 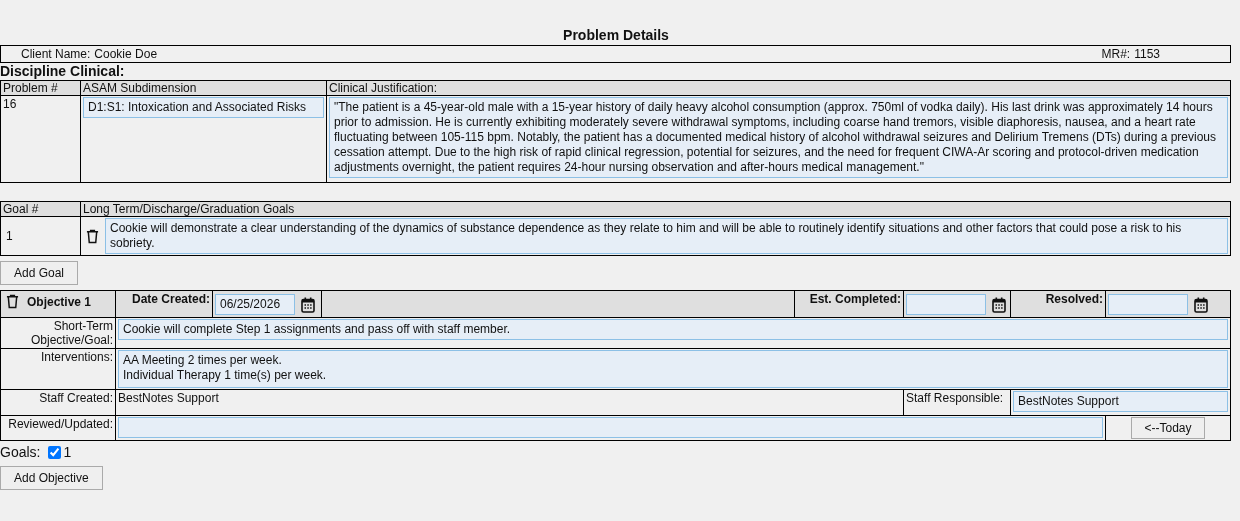 What do you see at coordinates (1116, 54) in the screenshot?
I see `mr-label: MR#:` at bounding box center [1116, 54].